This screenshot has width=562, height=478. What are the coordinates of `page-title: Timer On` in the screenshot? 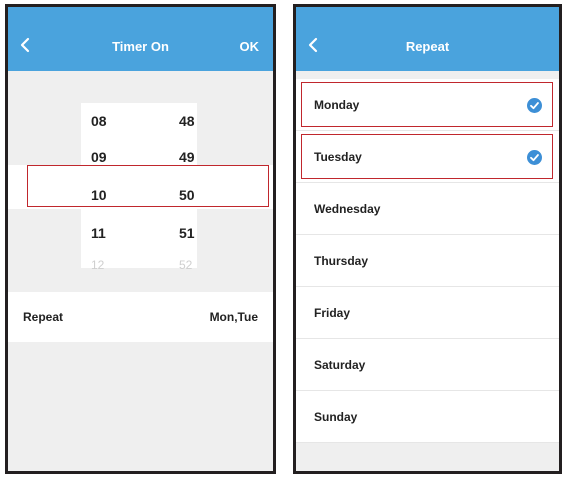 It's located at (140, 46).